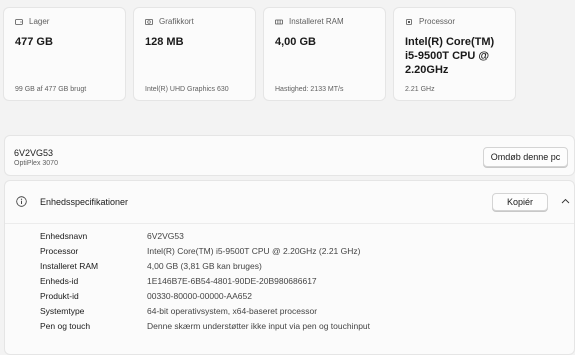  I want to click on spec-key: Processor, so click(59, 251).